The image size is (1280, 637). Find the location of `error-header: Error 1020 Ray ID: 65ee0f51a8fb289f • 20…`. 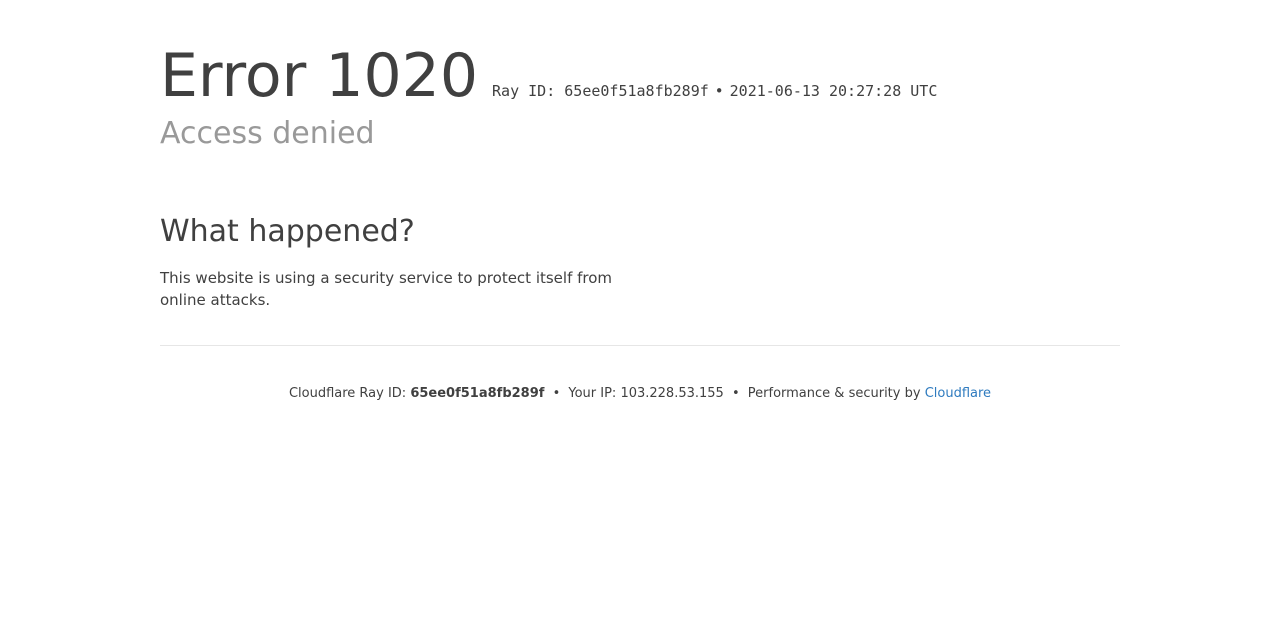

error-header: Error 1020 Ray ID: 65ee0f51a8fb289f • 20… is located at coordinates (548, 76).